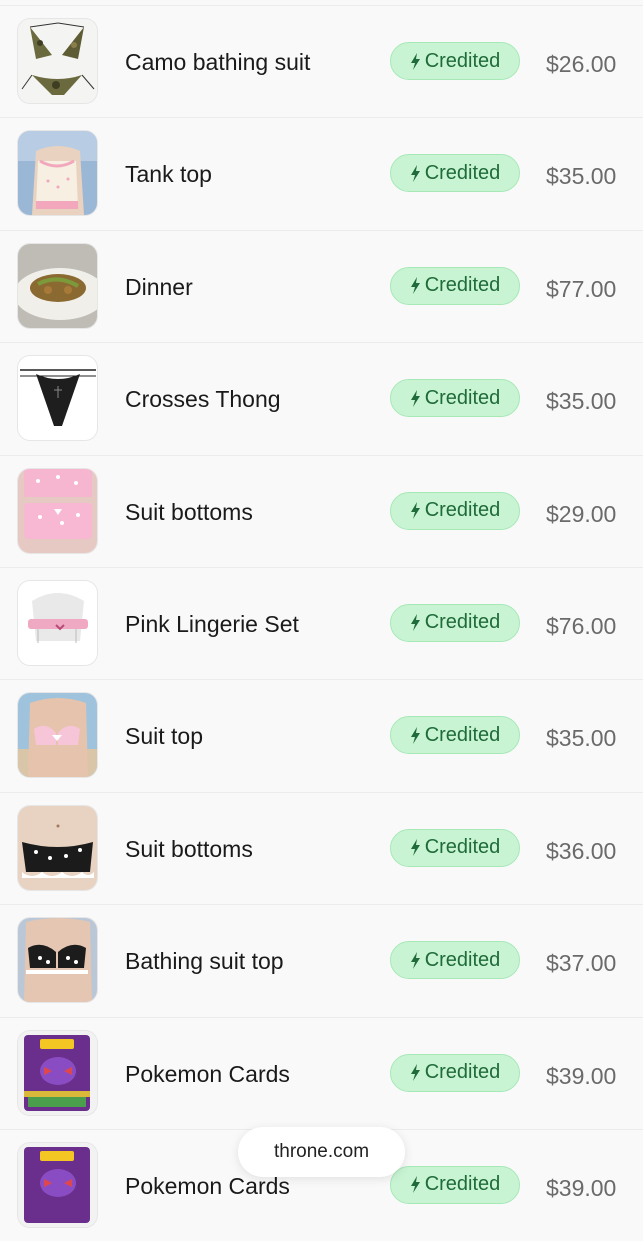 Image resolution: width=643 pixels, height=1241 pixels. What do you see at coordinates (321, 510) in the screenshot?
I see `list-item: Suit bottoms Credited $29.00` at bounding box center [321, 510].